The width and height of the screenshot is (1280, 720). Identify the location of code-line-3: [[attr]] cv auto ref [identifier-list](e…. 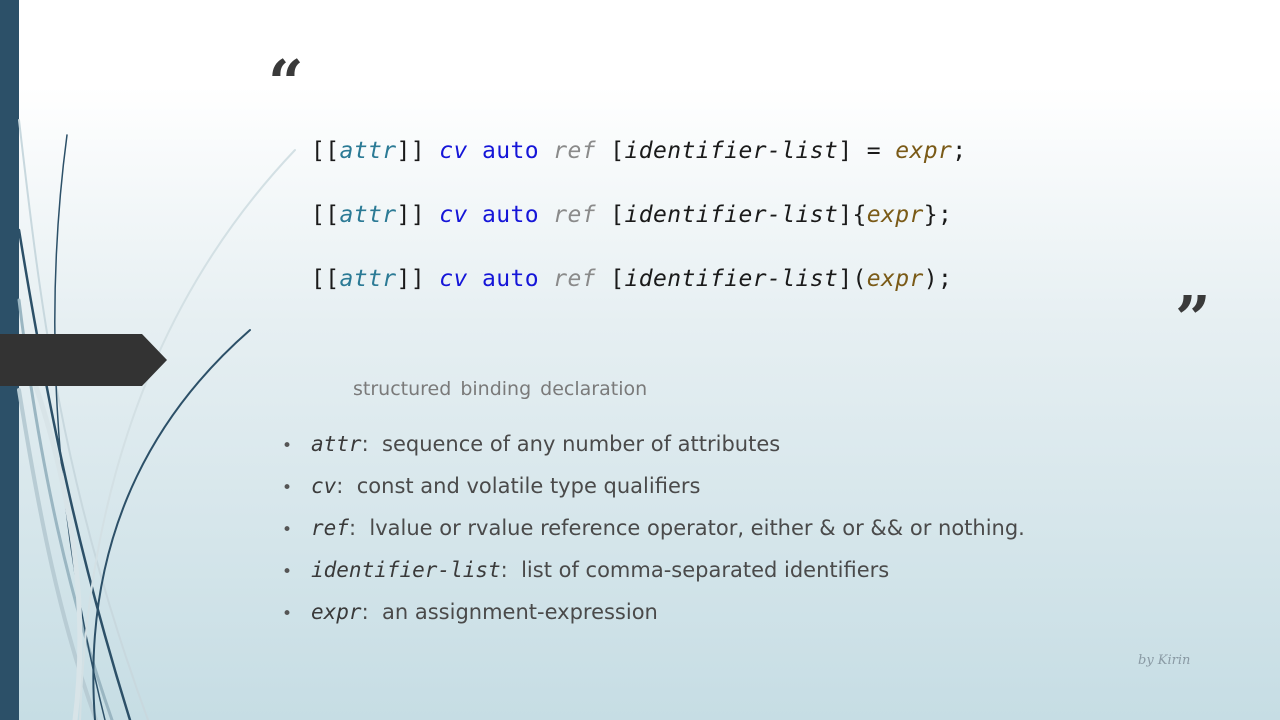
(631, 279).